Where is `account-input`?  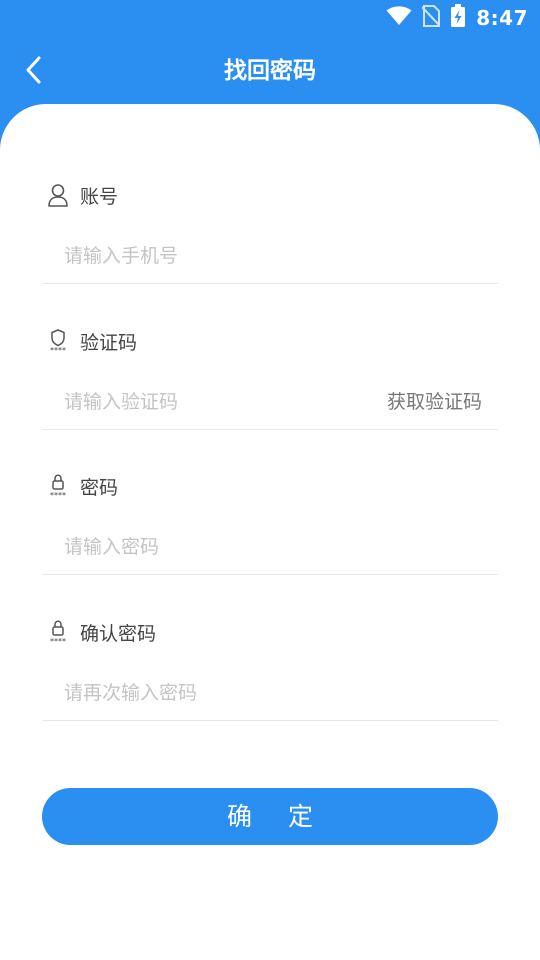 account-input is located at coordinates (270, 256).